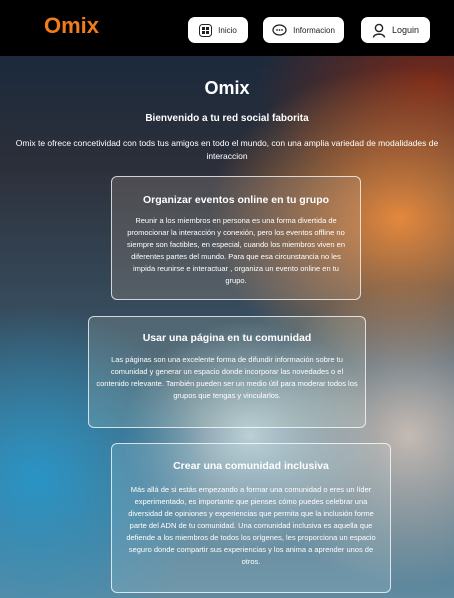  I want to click on home-icon, so click(206, 30).